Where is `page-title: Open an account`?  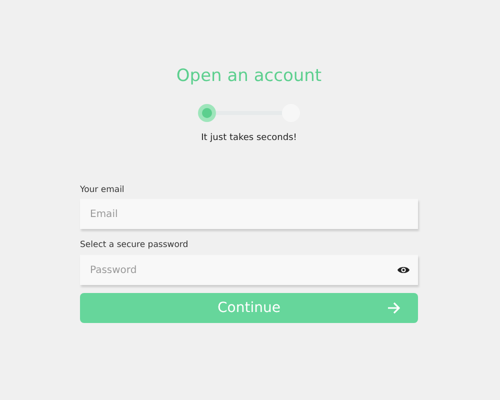
page-title: Open an account is located at coordinates (249, 76).